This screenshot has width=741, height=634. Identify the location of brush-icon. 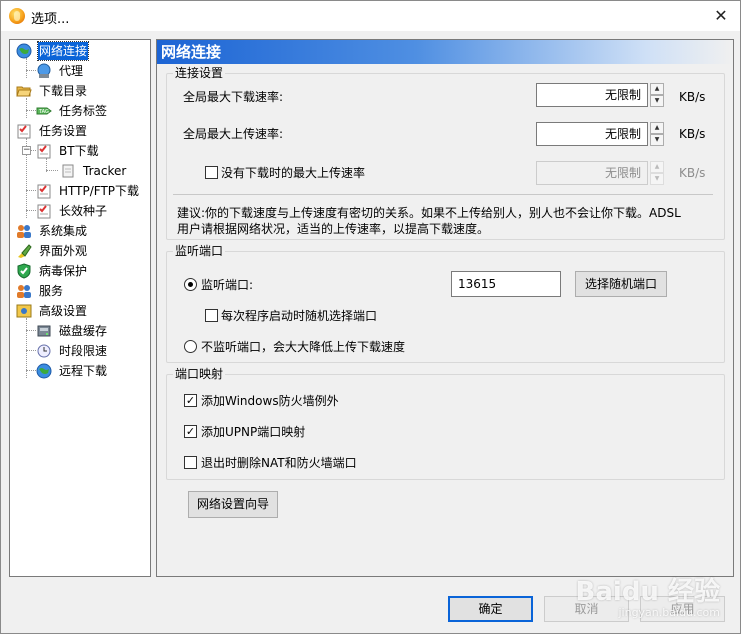
(25, 251).